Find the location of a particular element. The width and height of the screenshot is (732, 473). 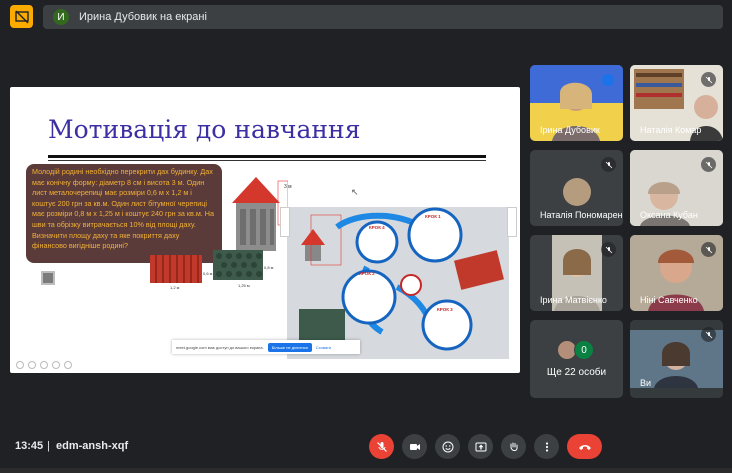

participant-name: Оксана Кубан is located at coordinates (669, 215).